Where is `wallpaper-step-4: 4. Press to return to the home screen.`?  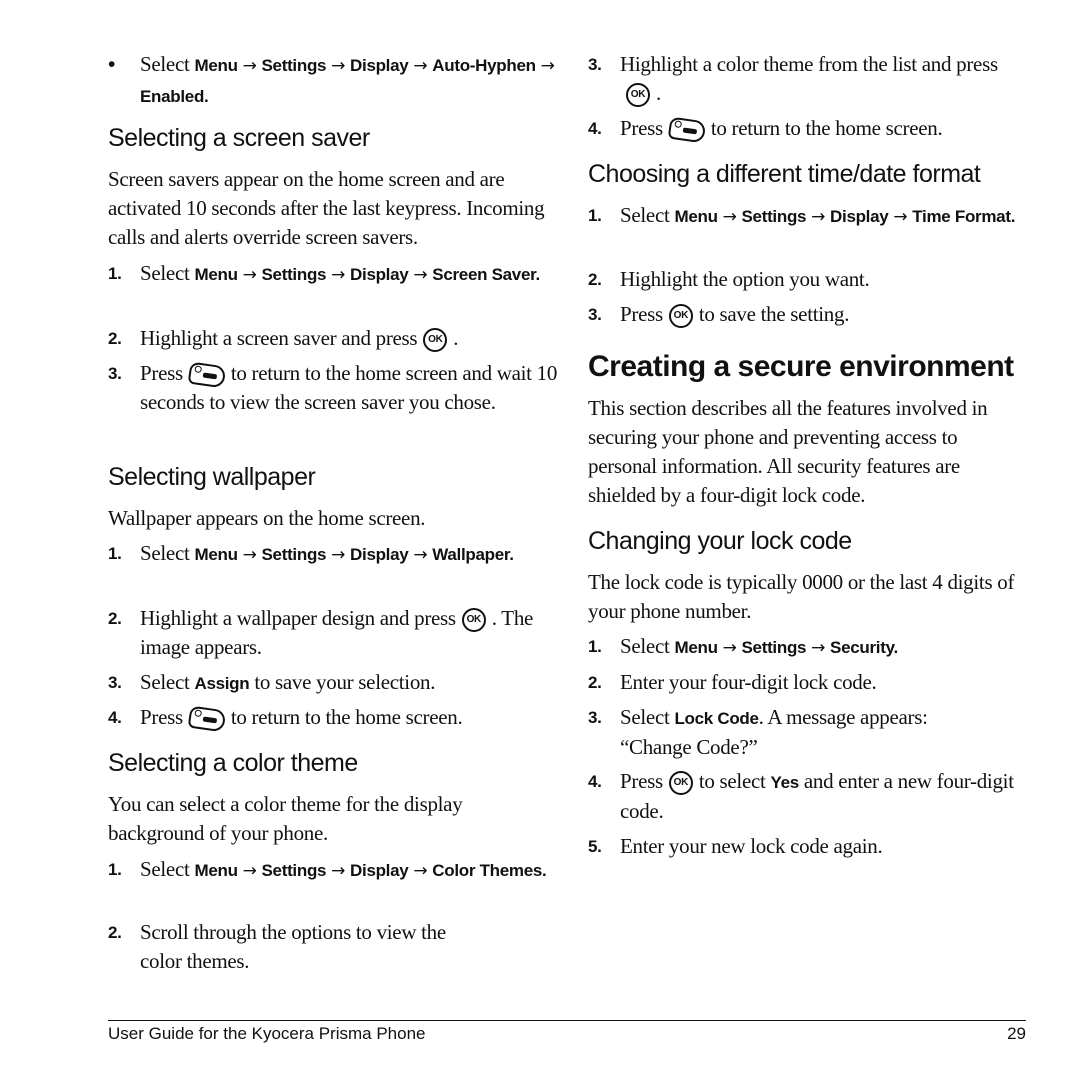
wallpaper-step-4: 4. Press to return to the home screen. is located at coordinates (333, 718).